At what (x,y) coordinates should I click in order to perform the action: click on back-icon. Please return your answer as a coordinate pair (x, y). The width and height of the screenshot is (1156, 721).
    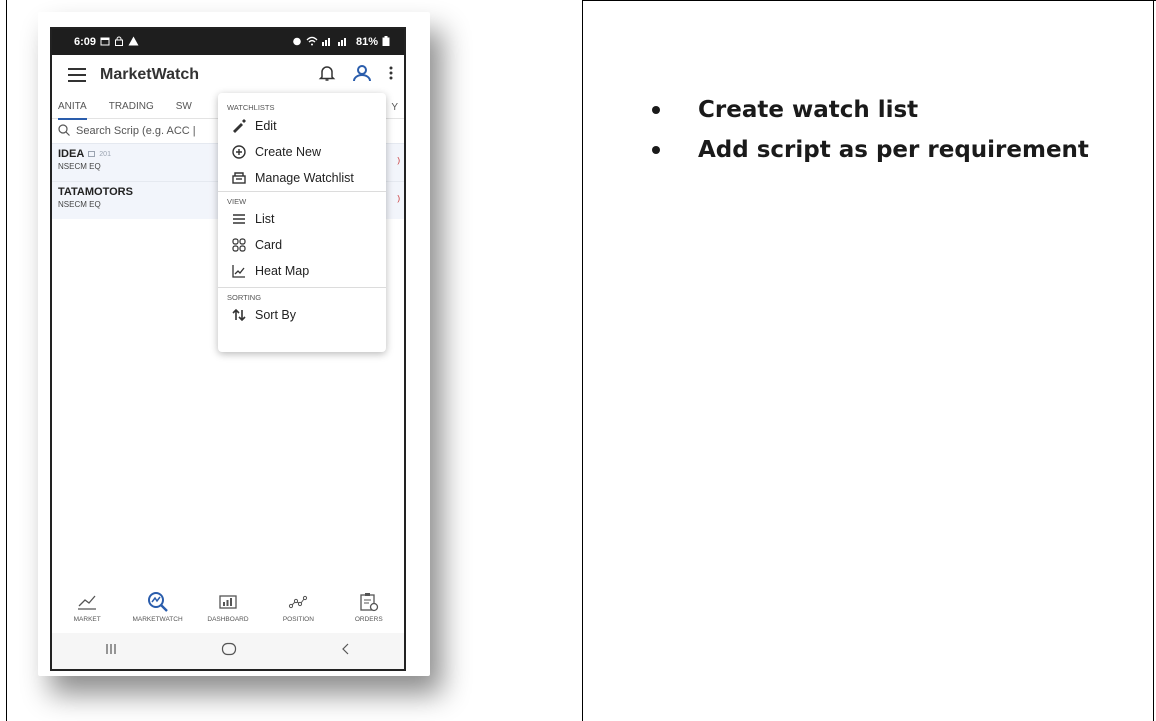
    Looking at the image, I should click on (346, 651).